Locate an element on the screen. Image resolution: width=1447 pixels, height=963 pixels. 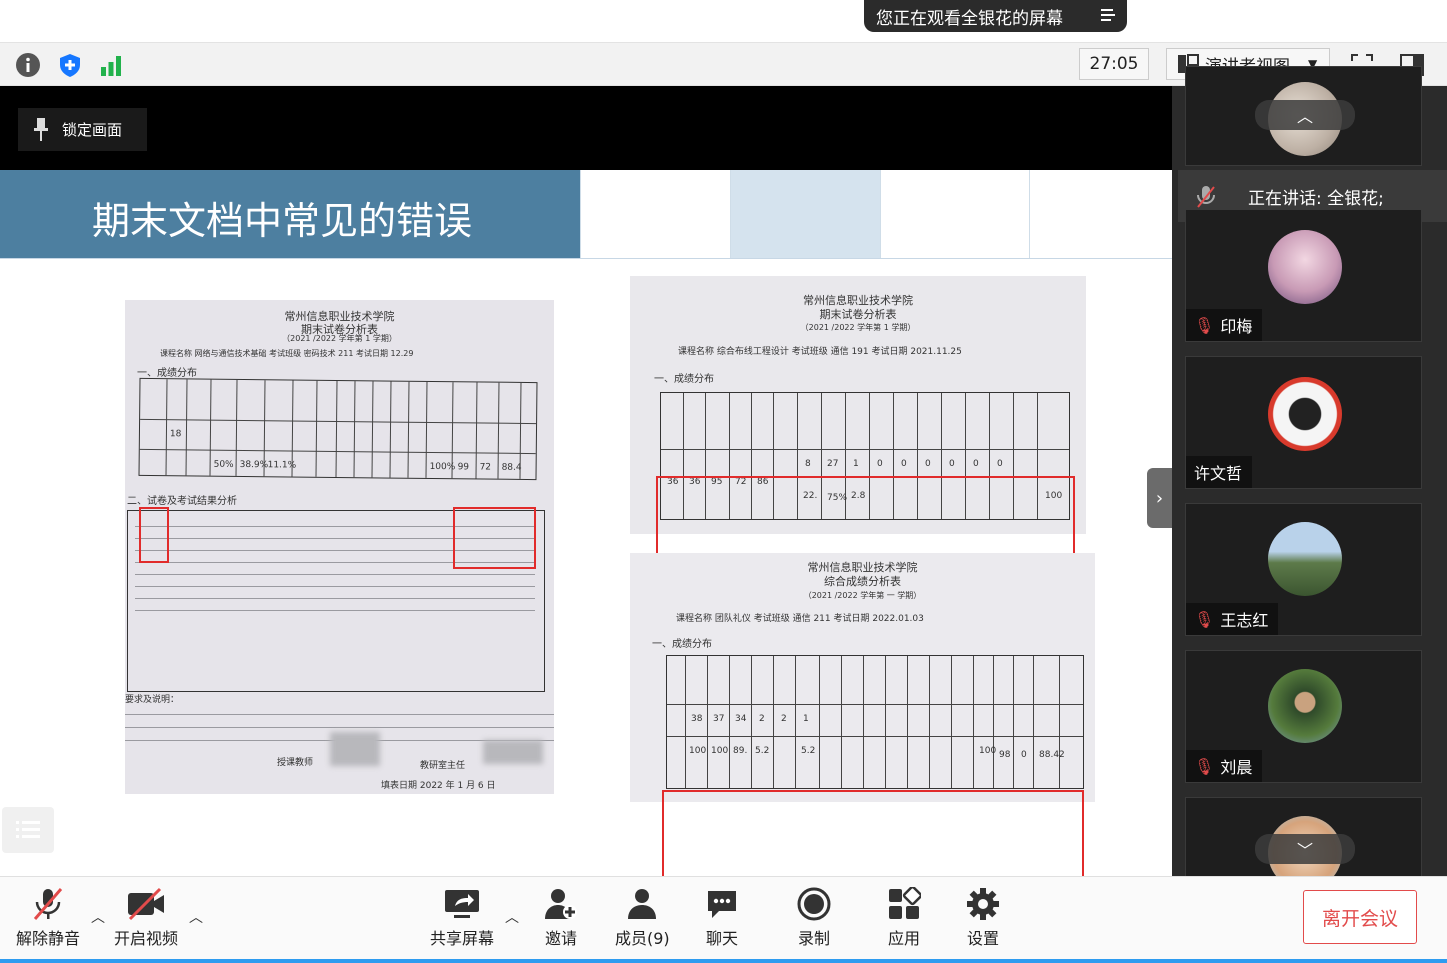
doc-title: 综合成绩分析表 is located at coordinates (862, 581).